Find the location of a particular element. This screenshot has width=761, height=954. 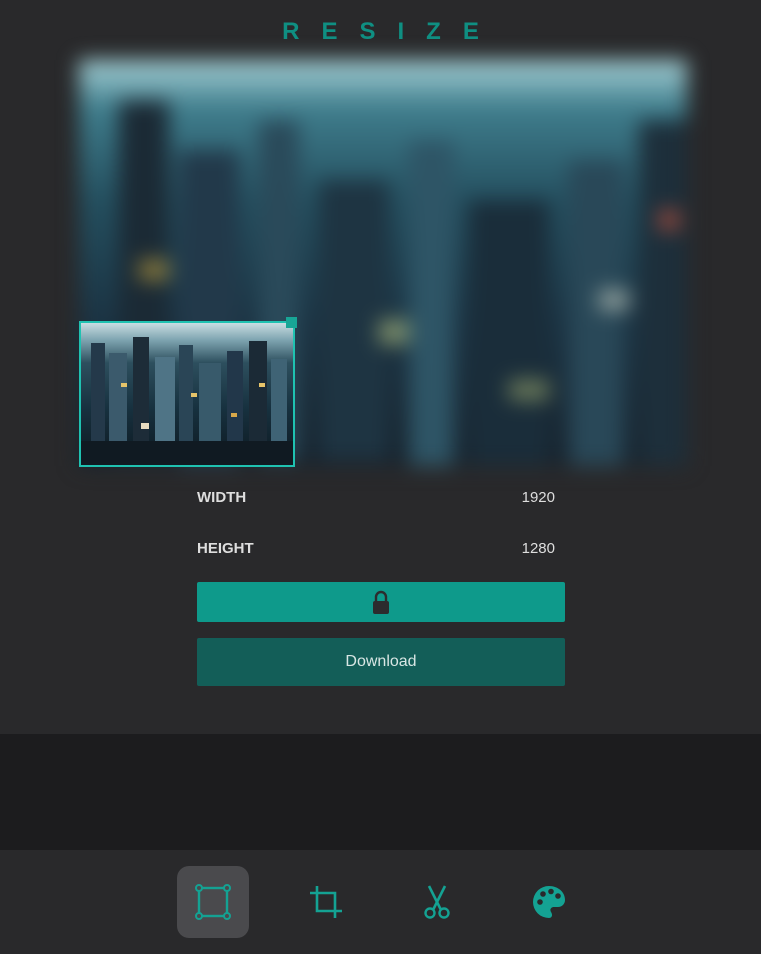

tool-resize is located at coordinates (213, 902).